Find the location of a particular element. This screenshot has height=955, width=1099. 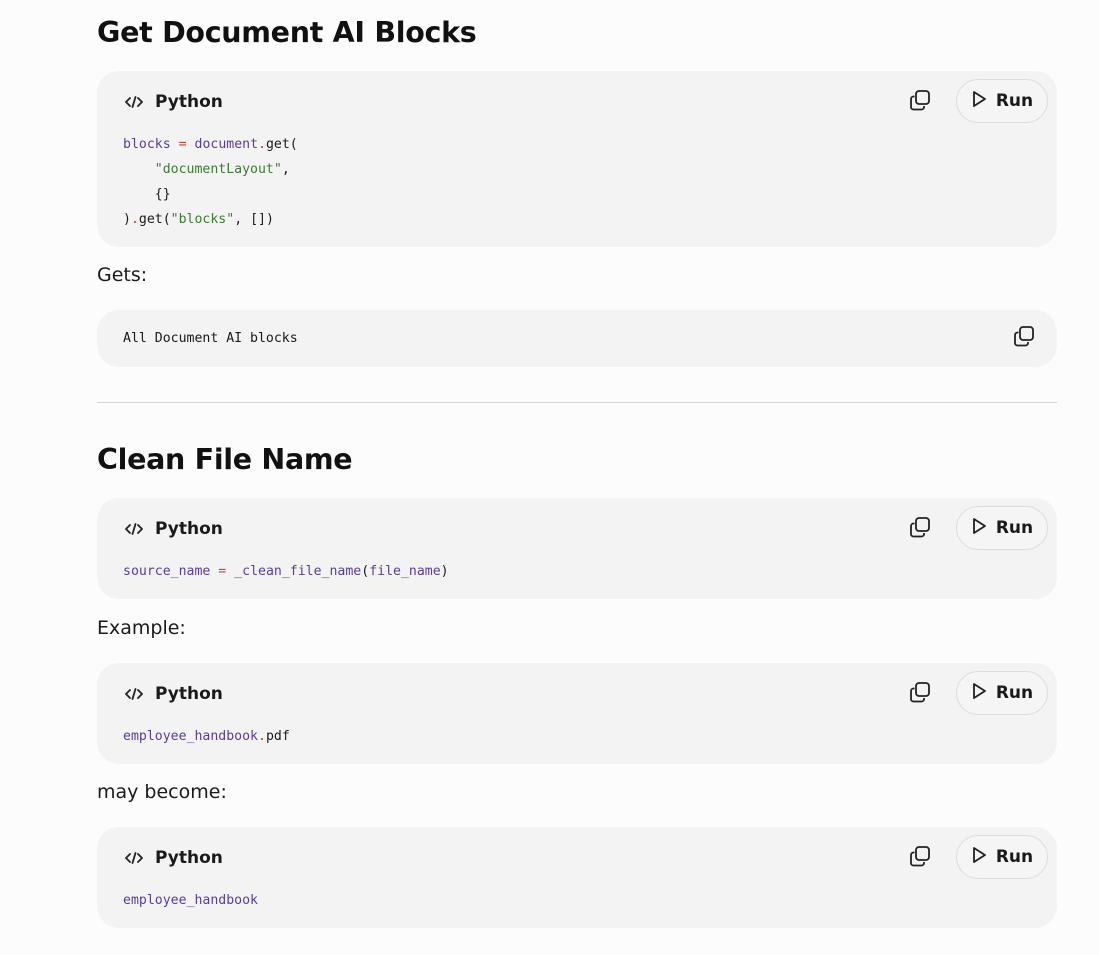

gets-label: Gets: is located at coordinates (122, 275).